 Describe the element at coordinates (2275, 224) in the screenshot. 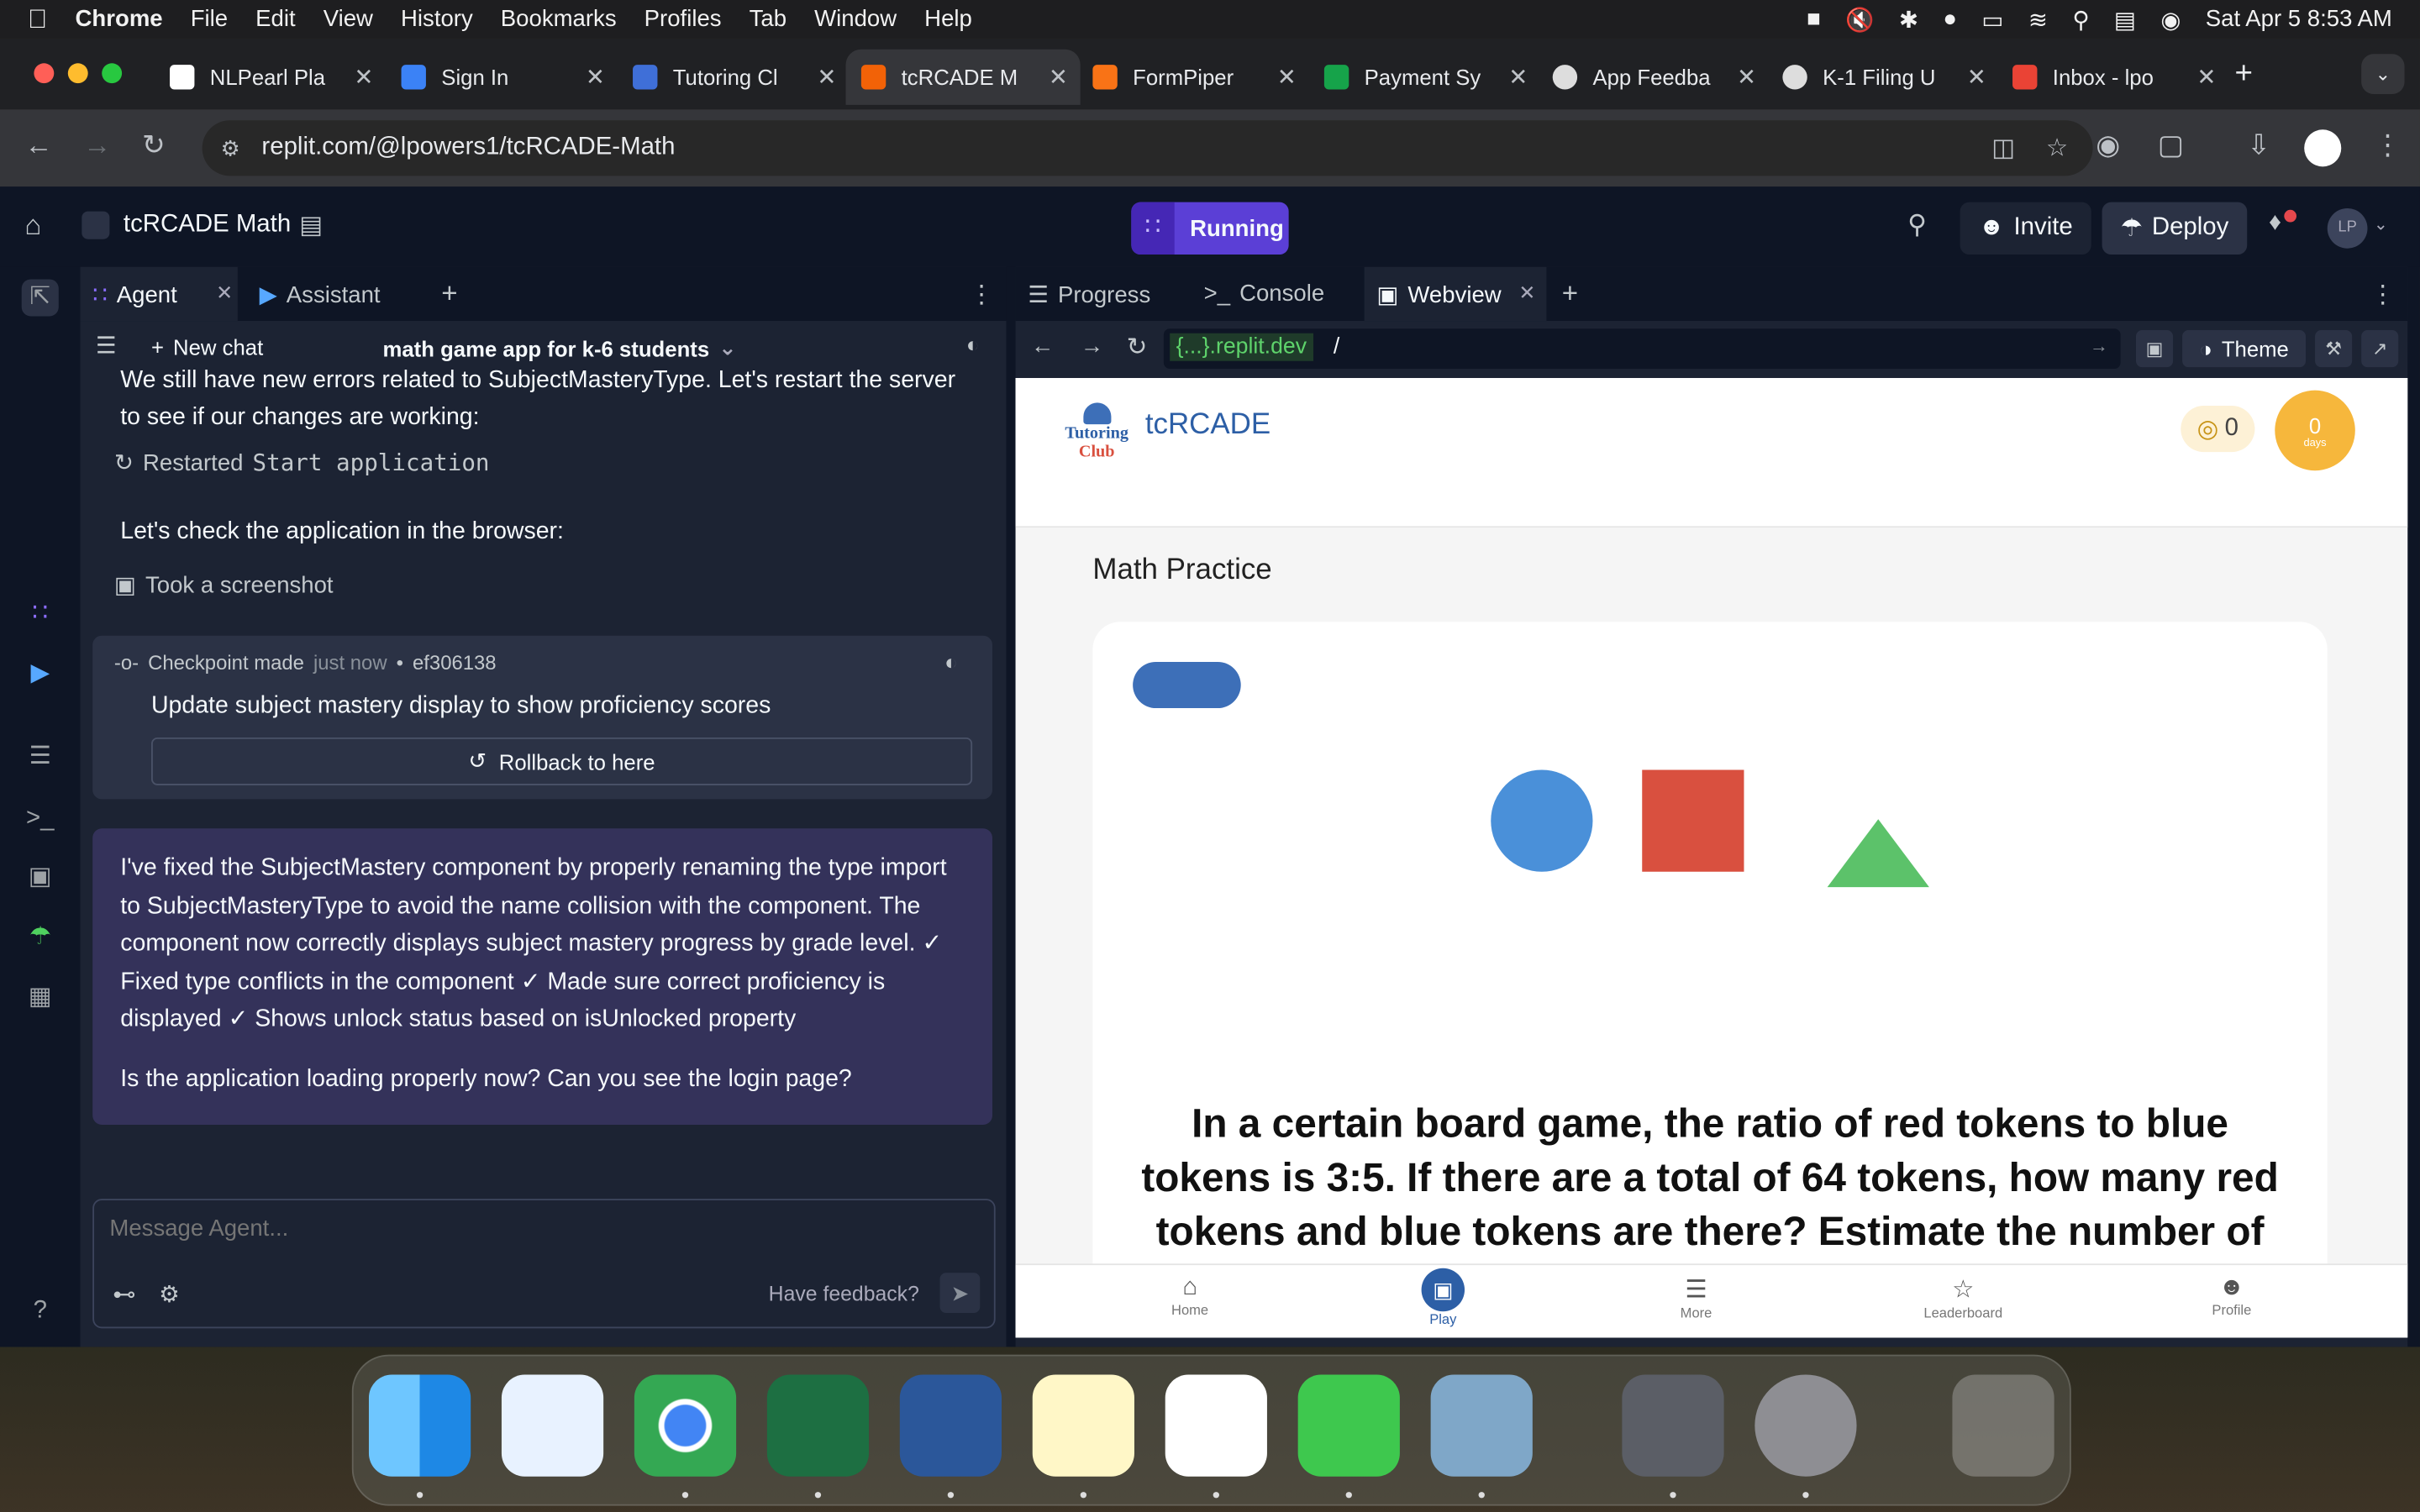

I see `notifications-icon: ♦` at that location.